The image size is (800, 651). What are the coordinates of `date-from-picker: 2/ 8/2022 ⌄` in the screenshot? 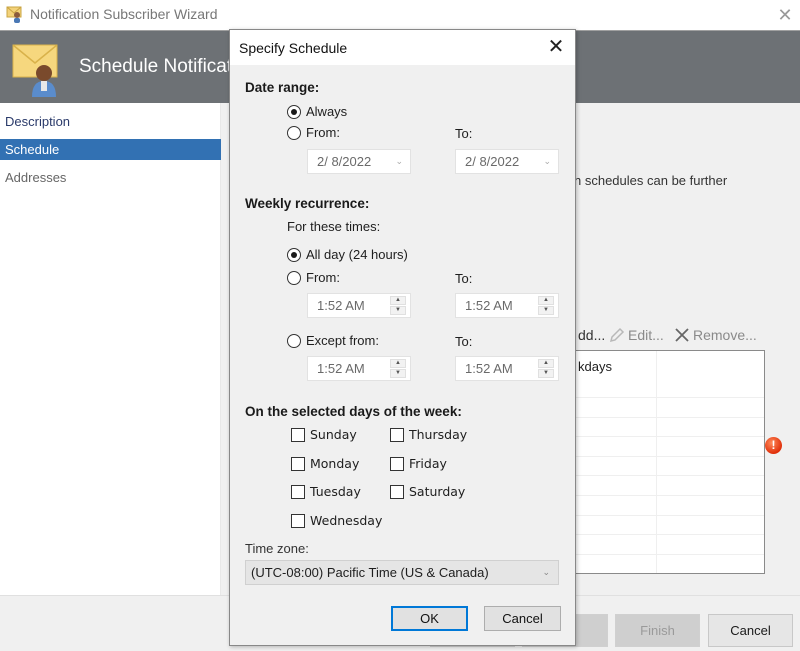 It's located at (359, 161).